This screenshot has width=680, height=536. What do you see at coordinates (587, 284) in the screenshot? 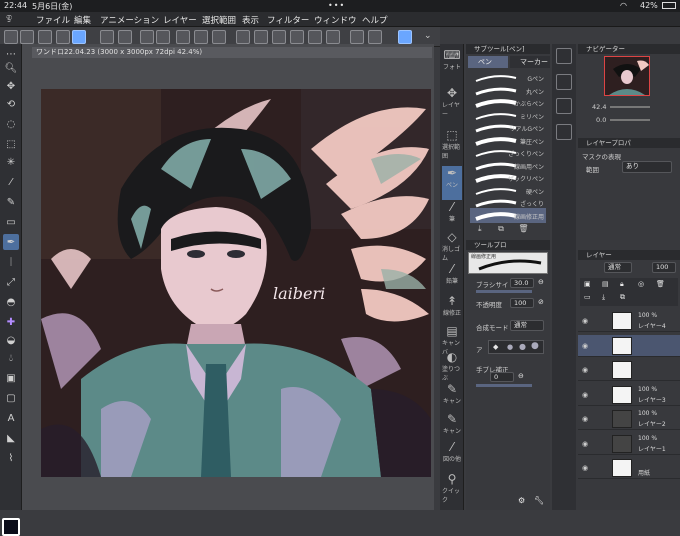
I see `new-layer-icon: ▣` at bounding box center [587, 284].